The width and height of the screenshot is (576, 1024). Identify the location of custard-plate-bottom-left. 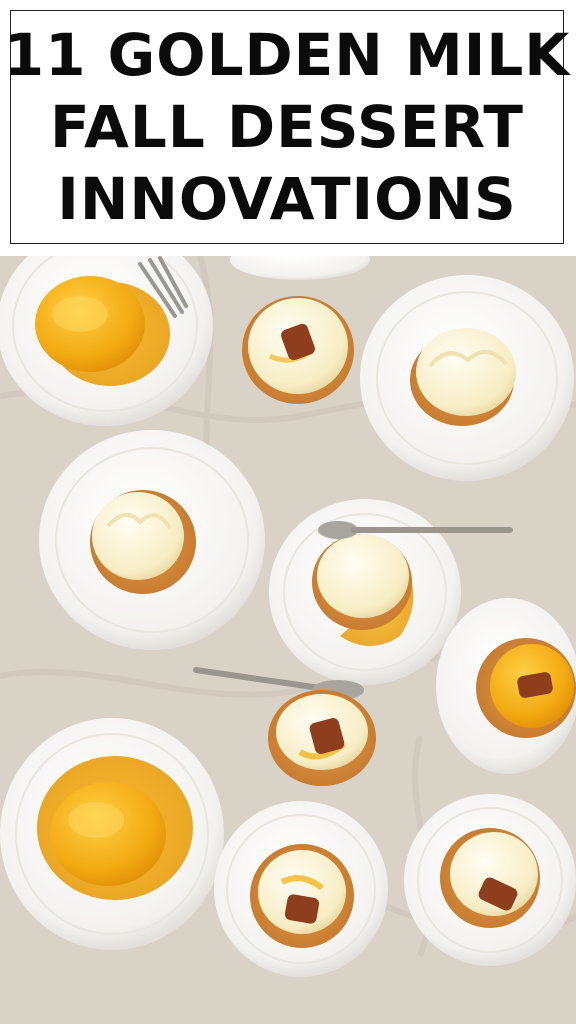
(112, 834).